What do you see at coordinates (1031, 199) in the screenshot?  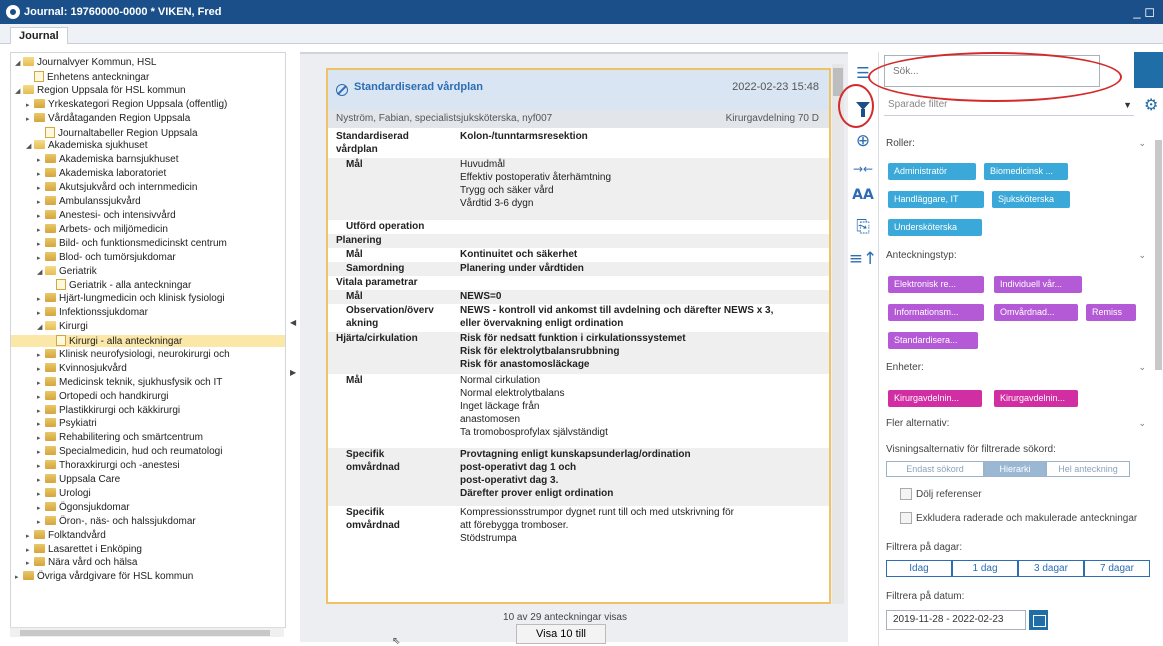 I see `filter-chip: Sjuksköterska` at bounding box center [1031, 199].